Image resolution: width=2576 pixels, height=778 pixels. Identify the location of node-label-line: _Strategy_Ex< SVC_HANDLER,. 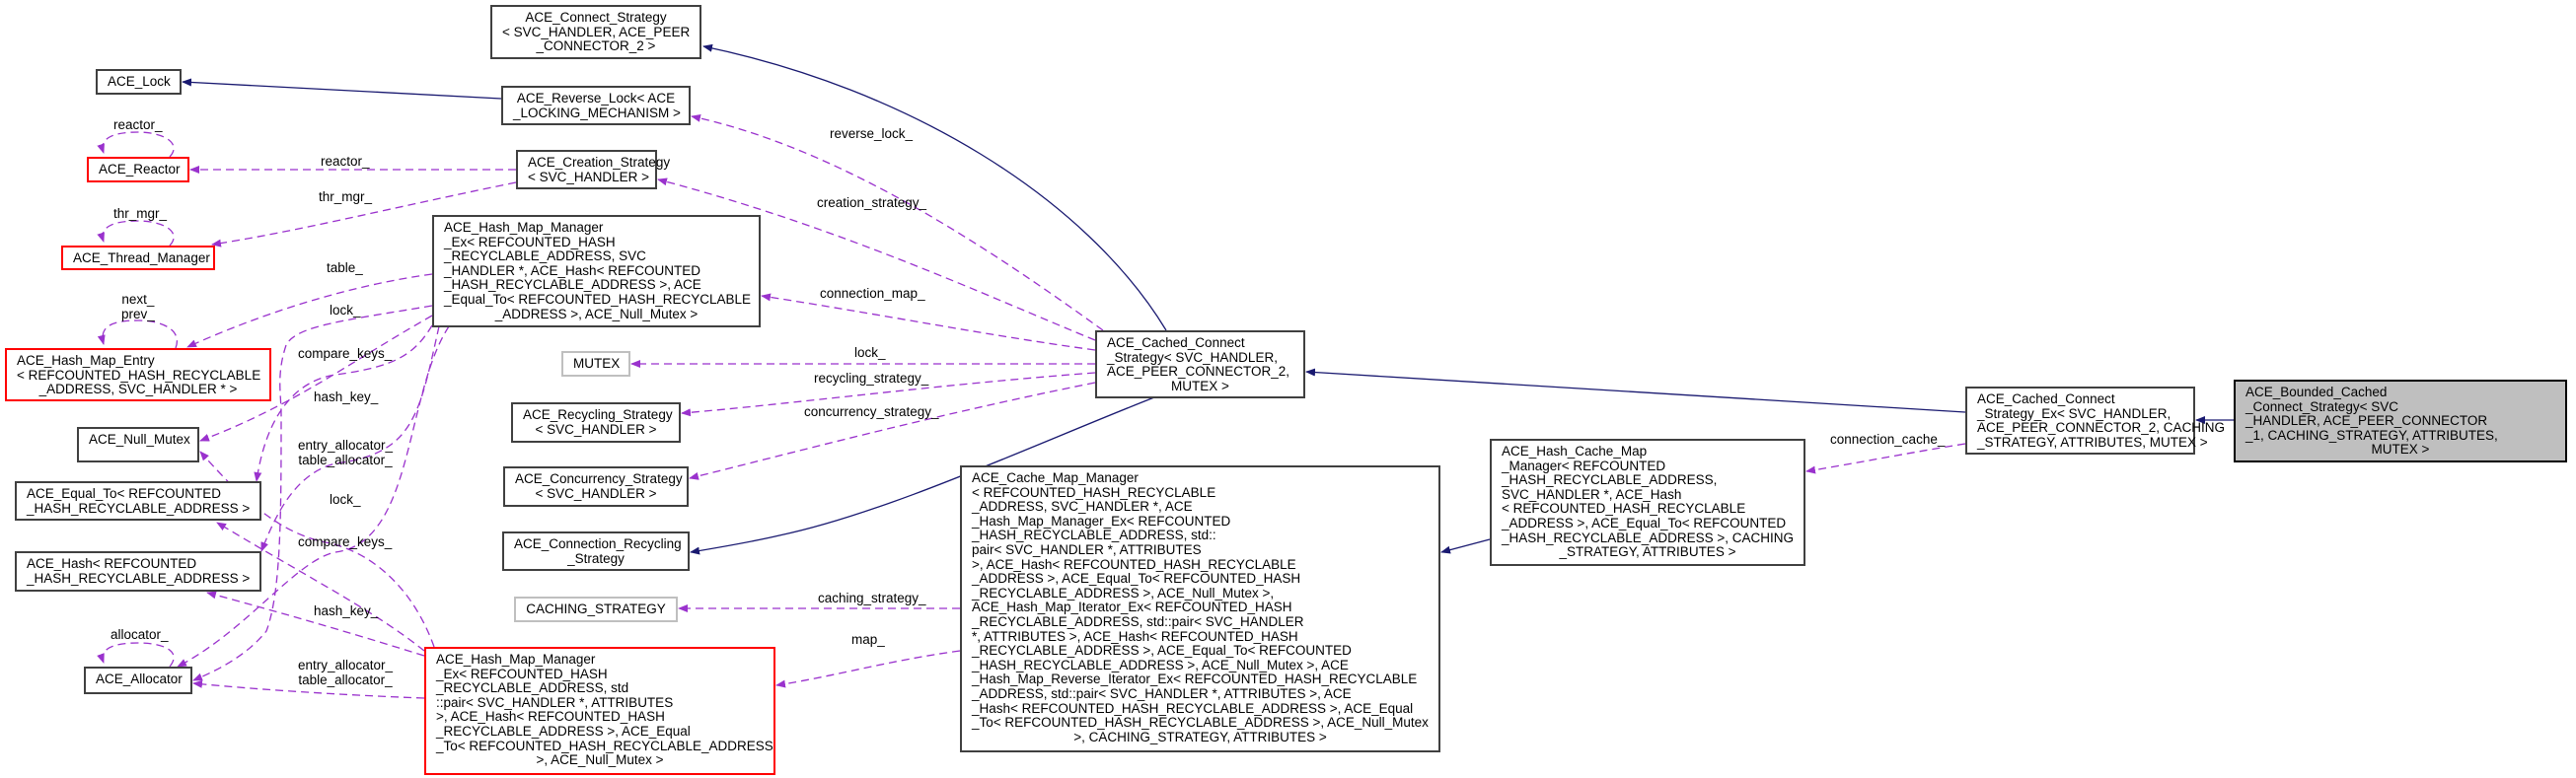
(2074, 413).